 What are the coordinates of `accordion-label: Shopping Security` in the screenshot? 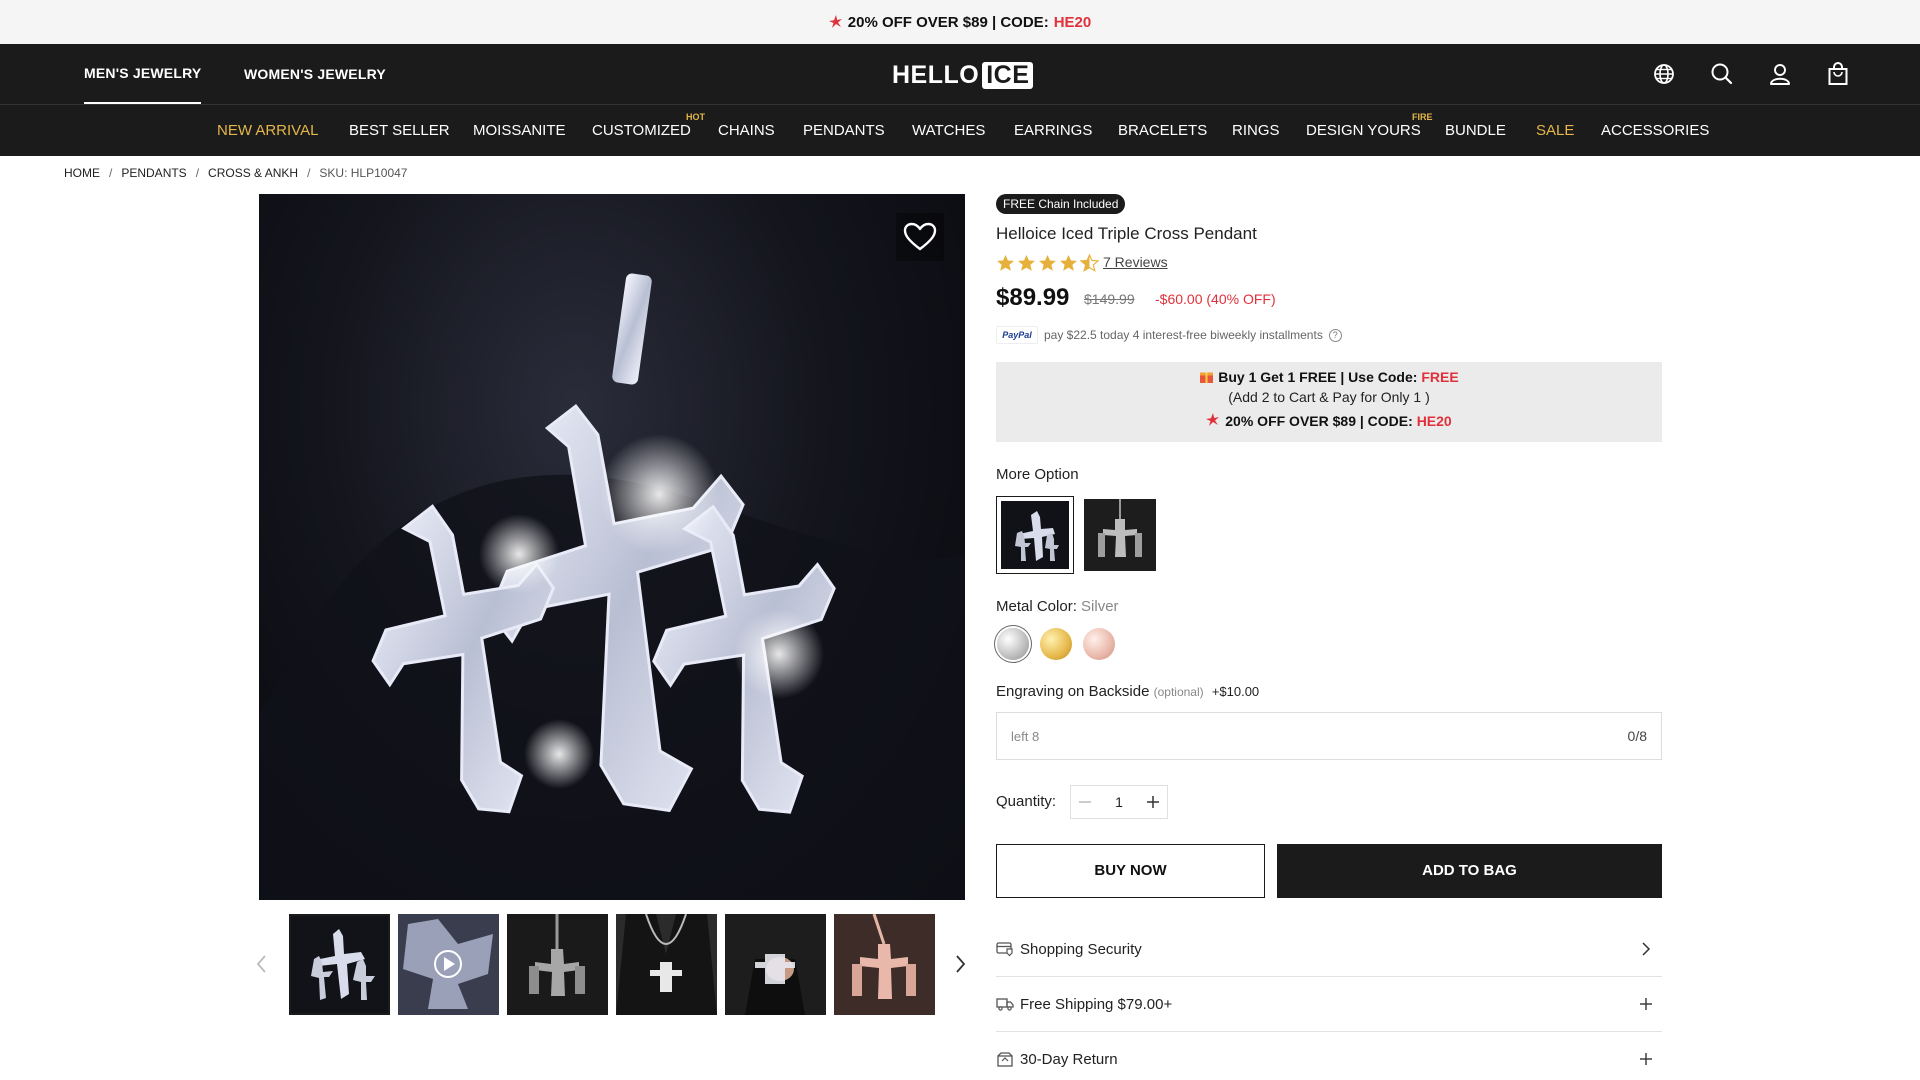 It's located at (1081, 949).